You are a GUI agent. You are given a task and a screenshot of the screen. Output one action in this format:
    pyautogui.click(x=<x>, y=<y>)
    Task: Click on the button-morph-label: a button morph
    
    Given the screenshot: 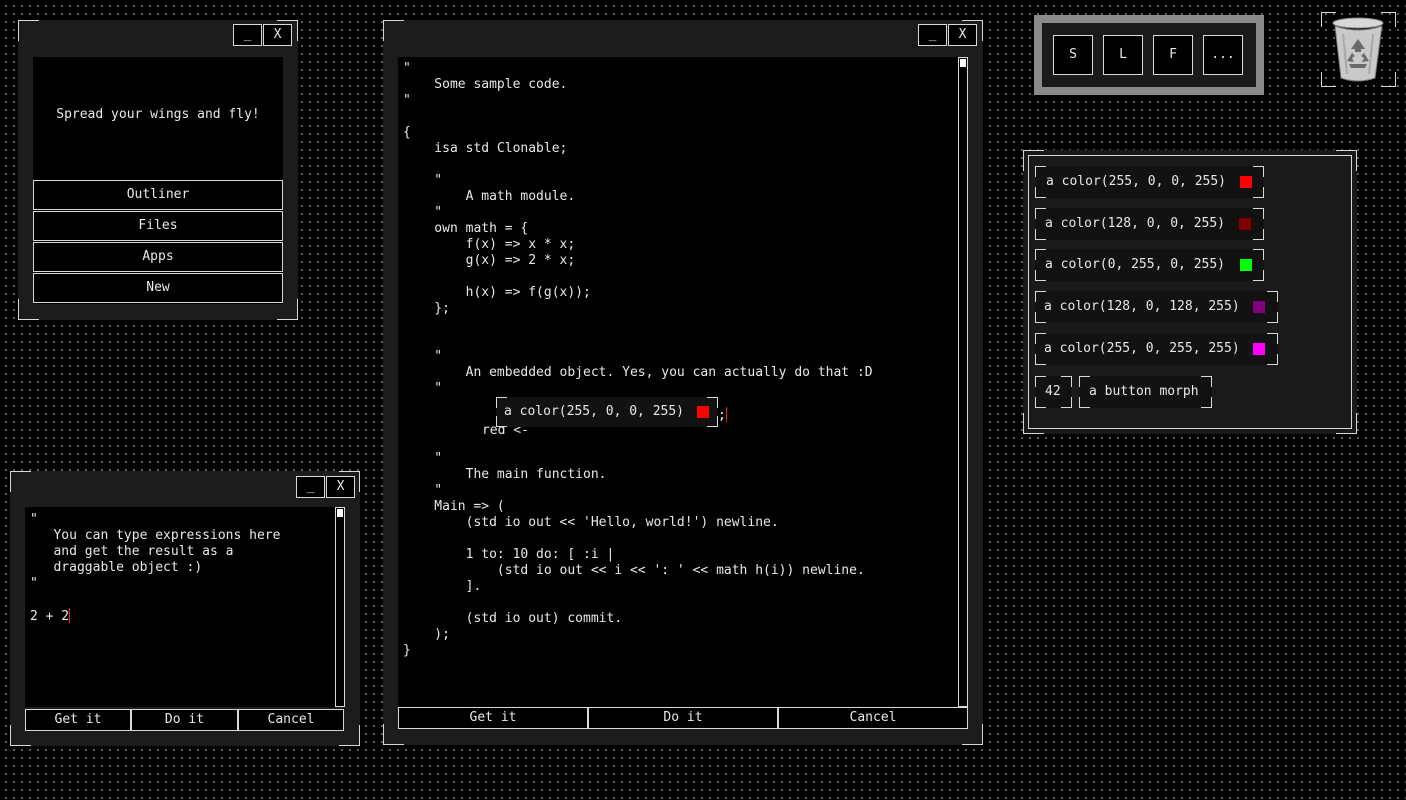 What is the action you would take?
    pyautogui.click(x=1144, y=391)
    